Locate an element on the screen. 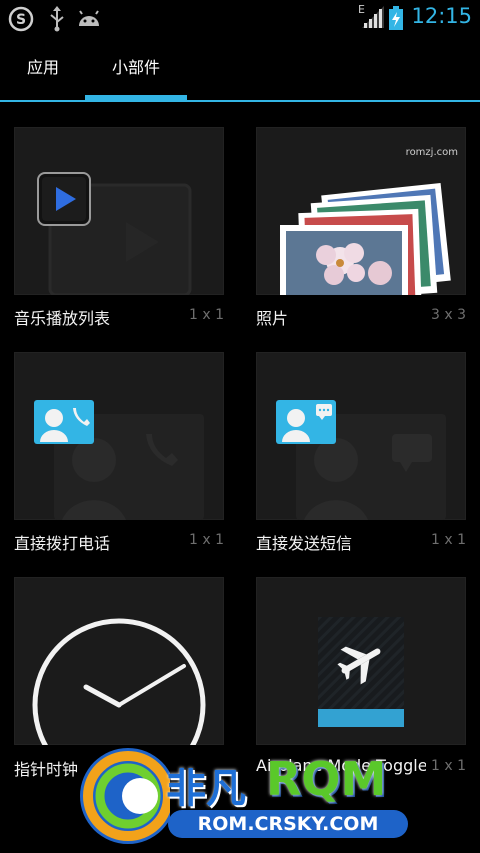 This screenshot has width=480, height=853. widget-preview-analog-clock is located at coordinates (119, 661).